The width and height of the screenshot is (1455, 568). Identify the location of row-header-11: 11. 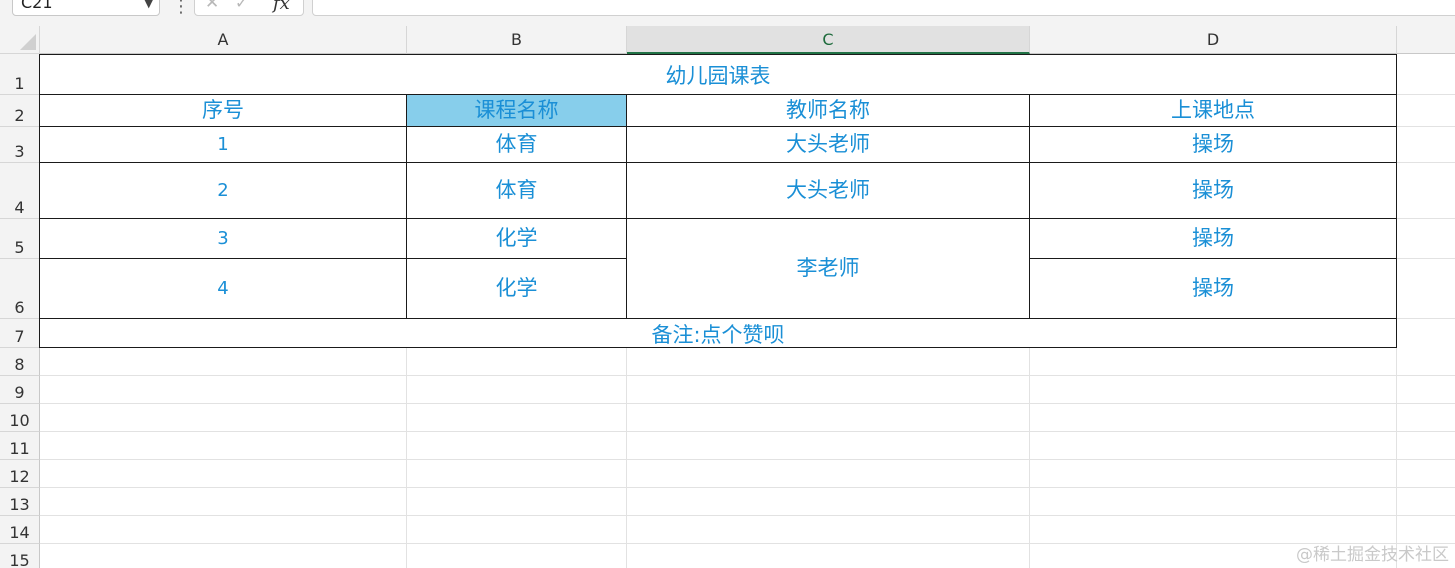
(20, 446).